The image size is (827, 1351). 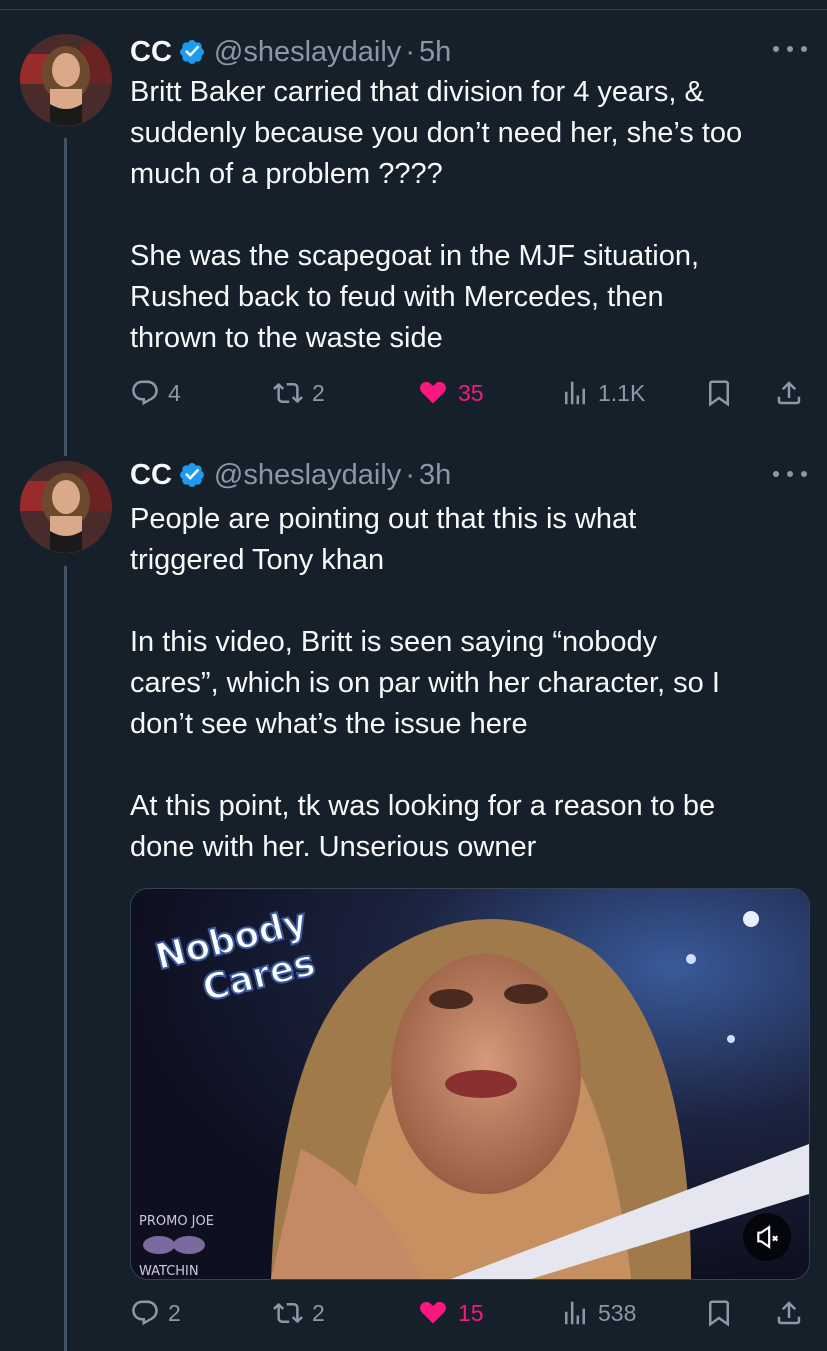 I want to click on timestamp: 3h, so click(x=435, y=475).